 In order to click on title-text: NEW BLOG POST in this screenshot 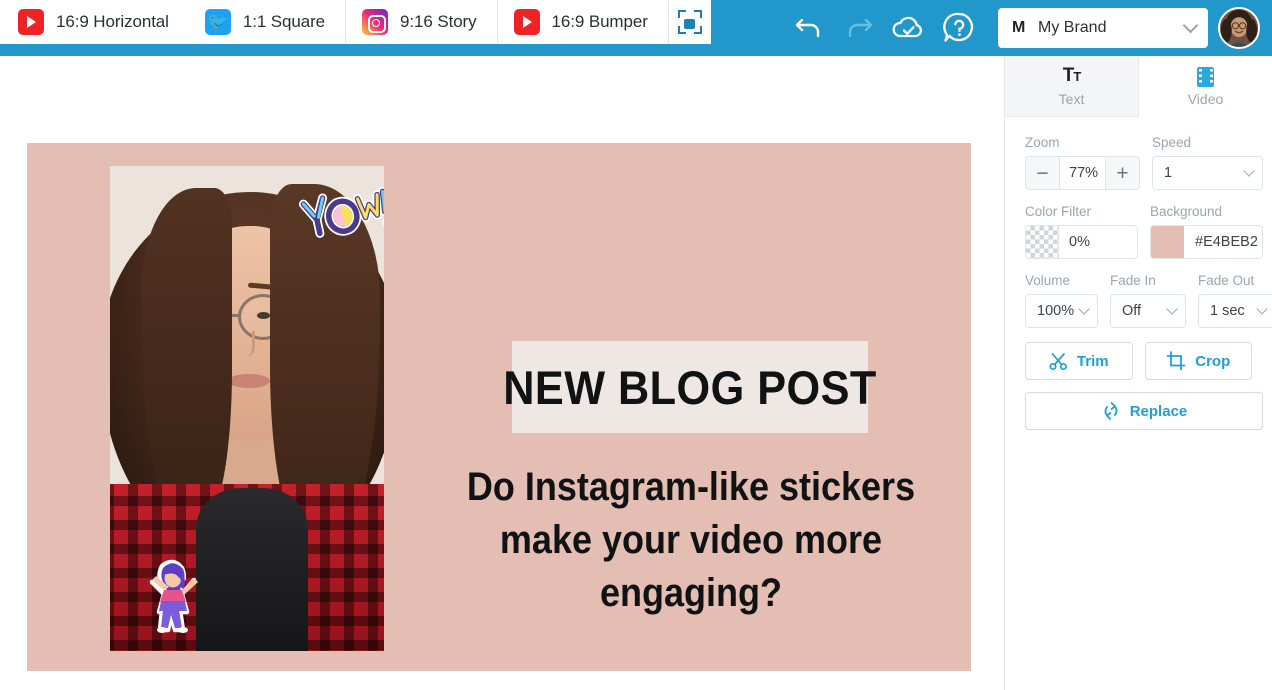, I will do `click(690, 387)`.